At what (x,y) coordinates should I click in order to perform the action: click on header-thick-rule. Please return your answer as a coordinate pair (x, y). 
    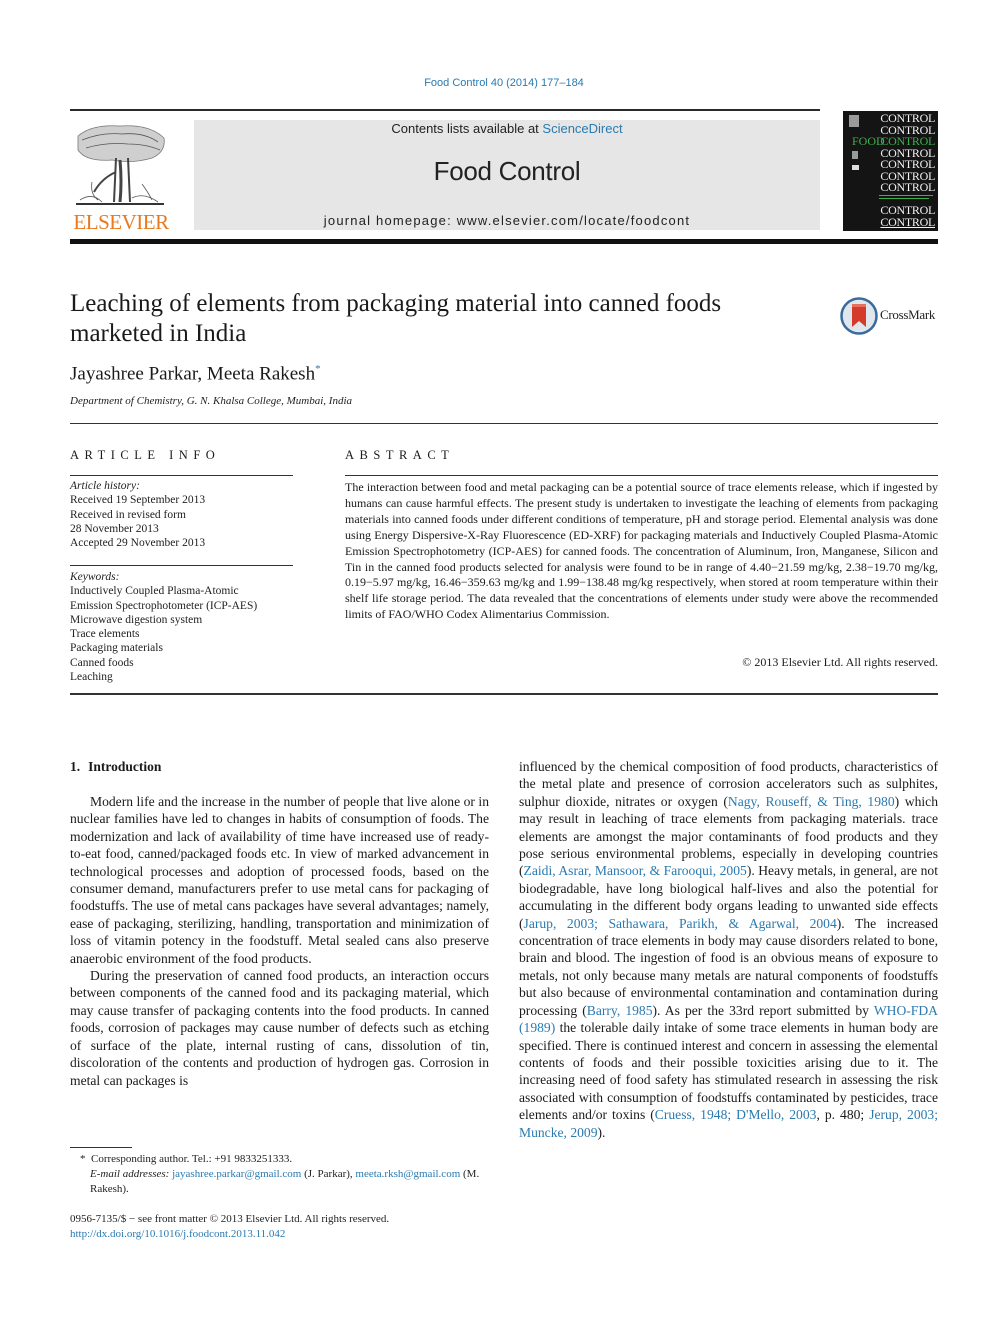
    Looking at the image, I should click on (504, 241).